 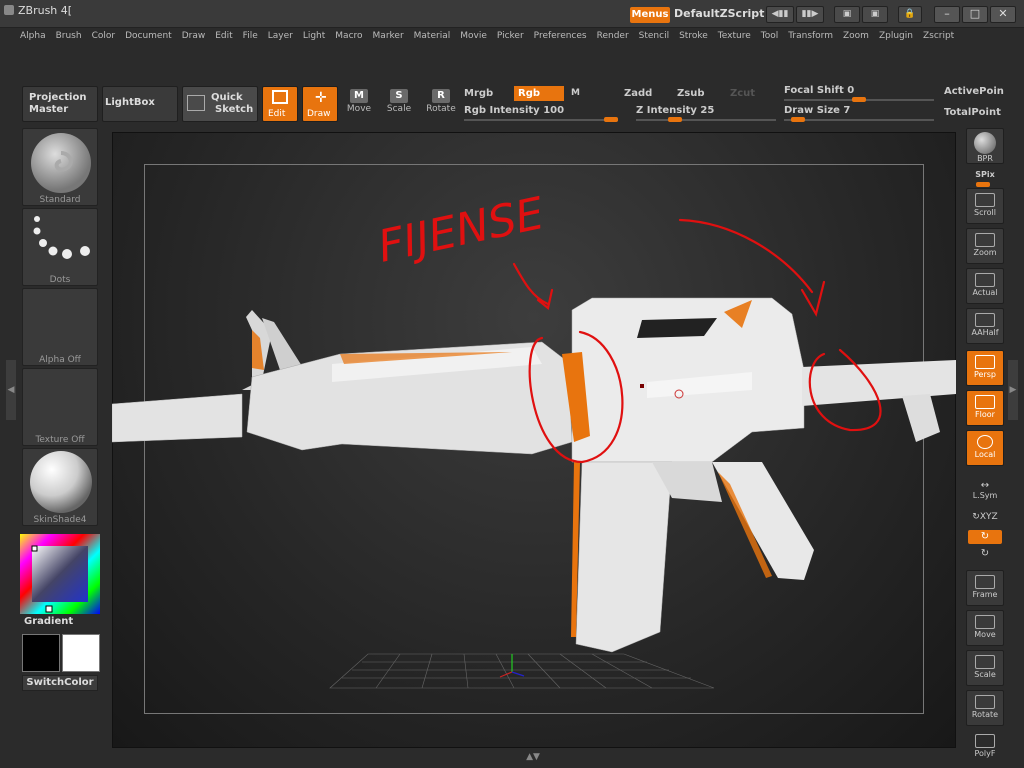 I want to click on menu-file: File, so click(x=250, y=36).